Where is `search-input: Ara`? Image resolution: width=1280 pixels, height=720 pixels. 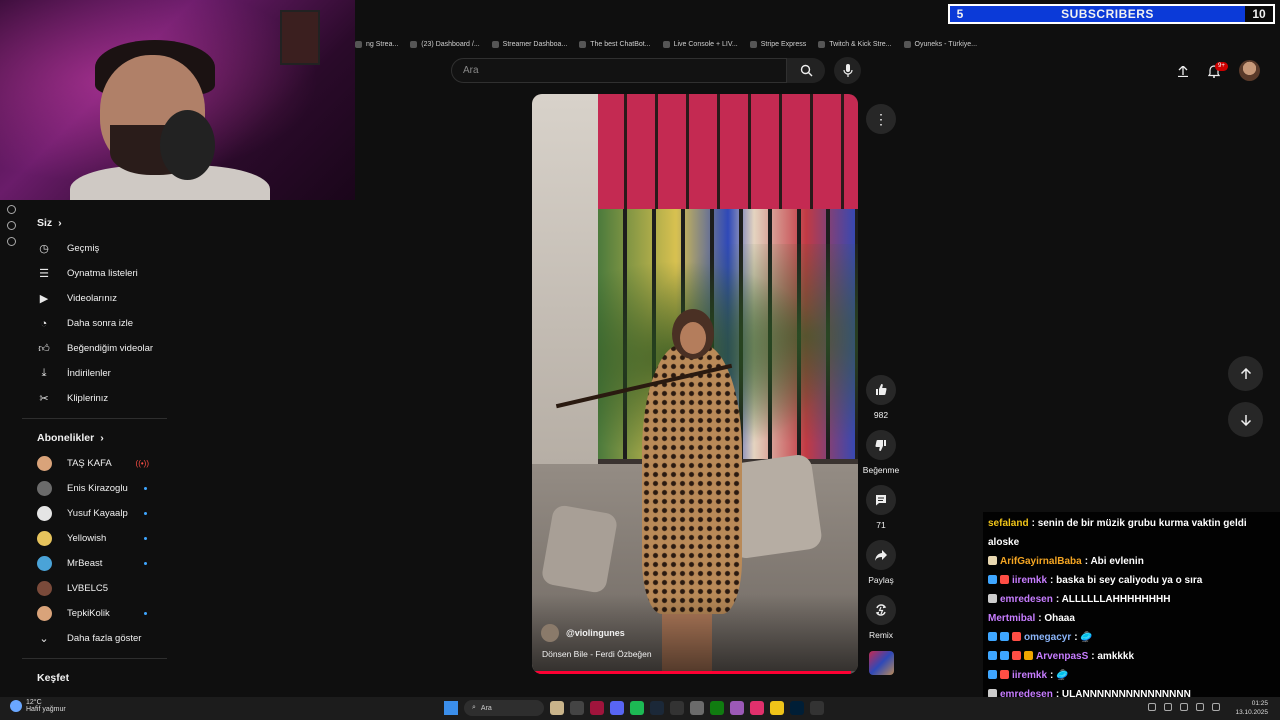 search-input: Ara is located at coordinates (619, 70).